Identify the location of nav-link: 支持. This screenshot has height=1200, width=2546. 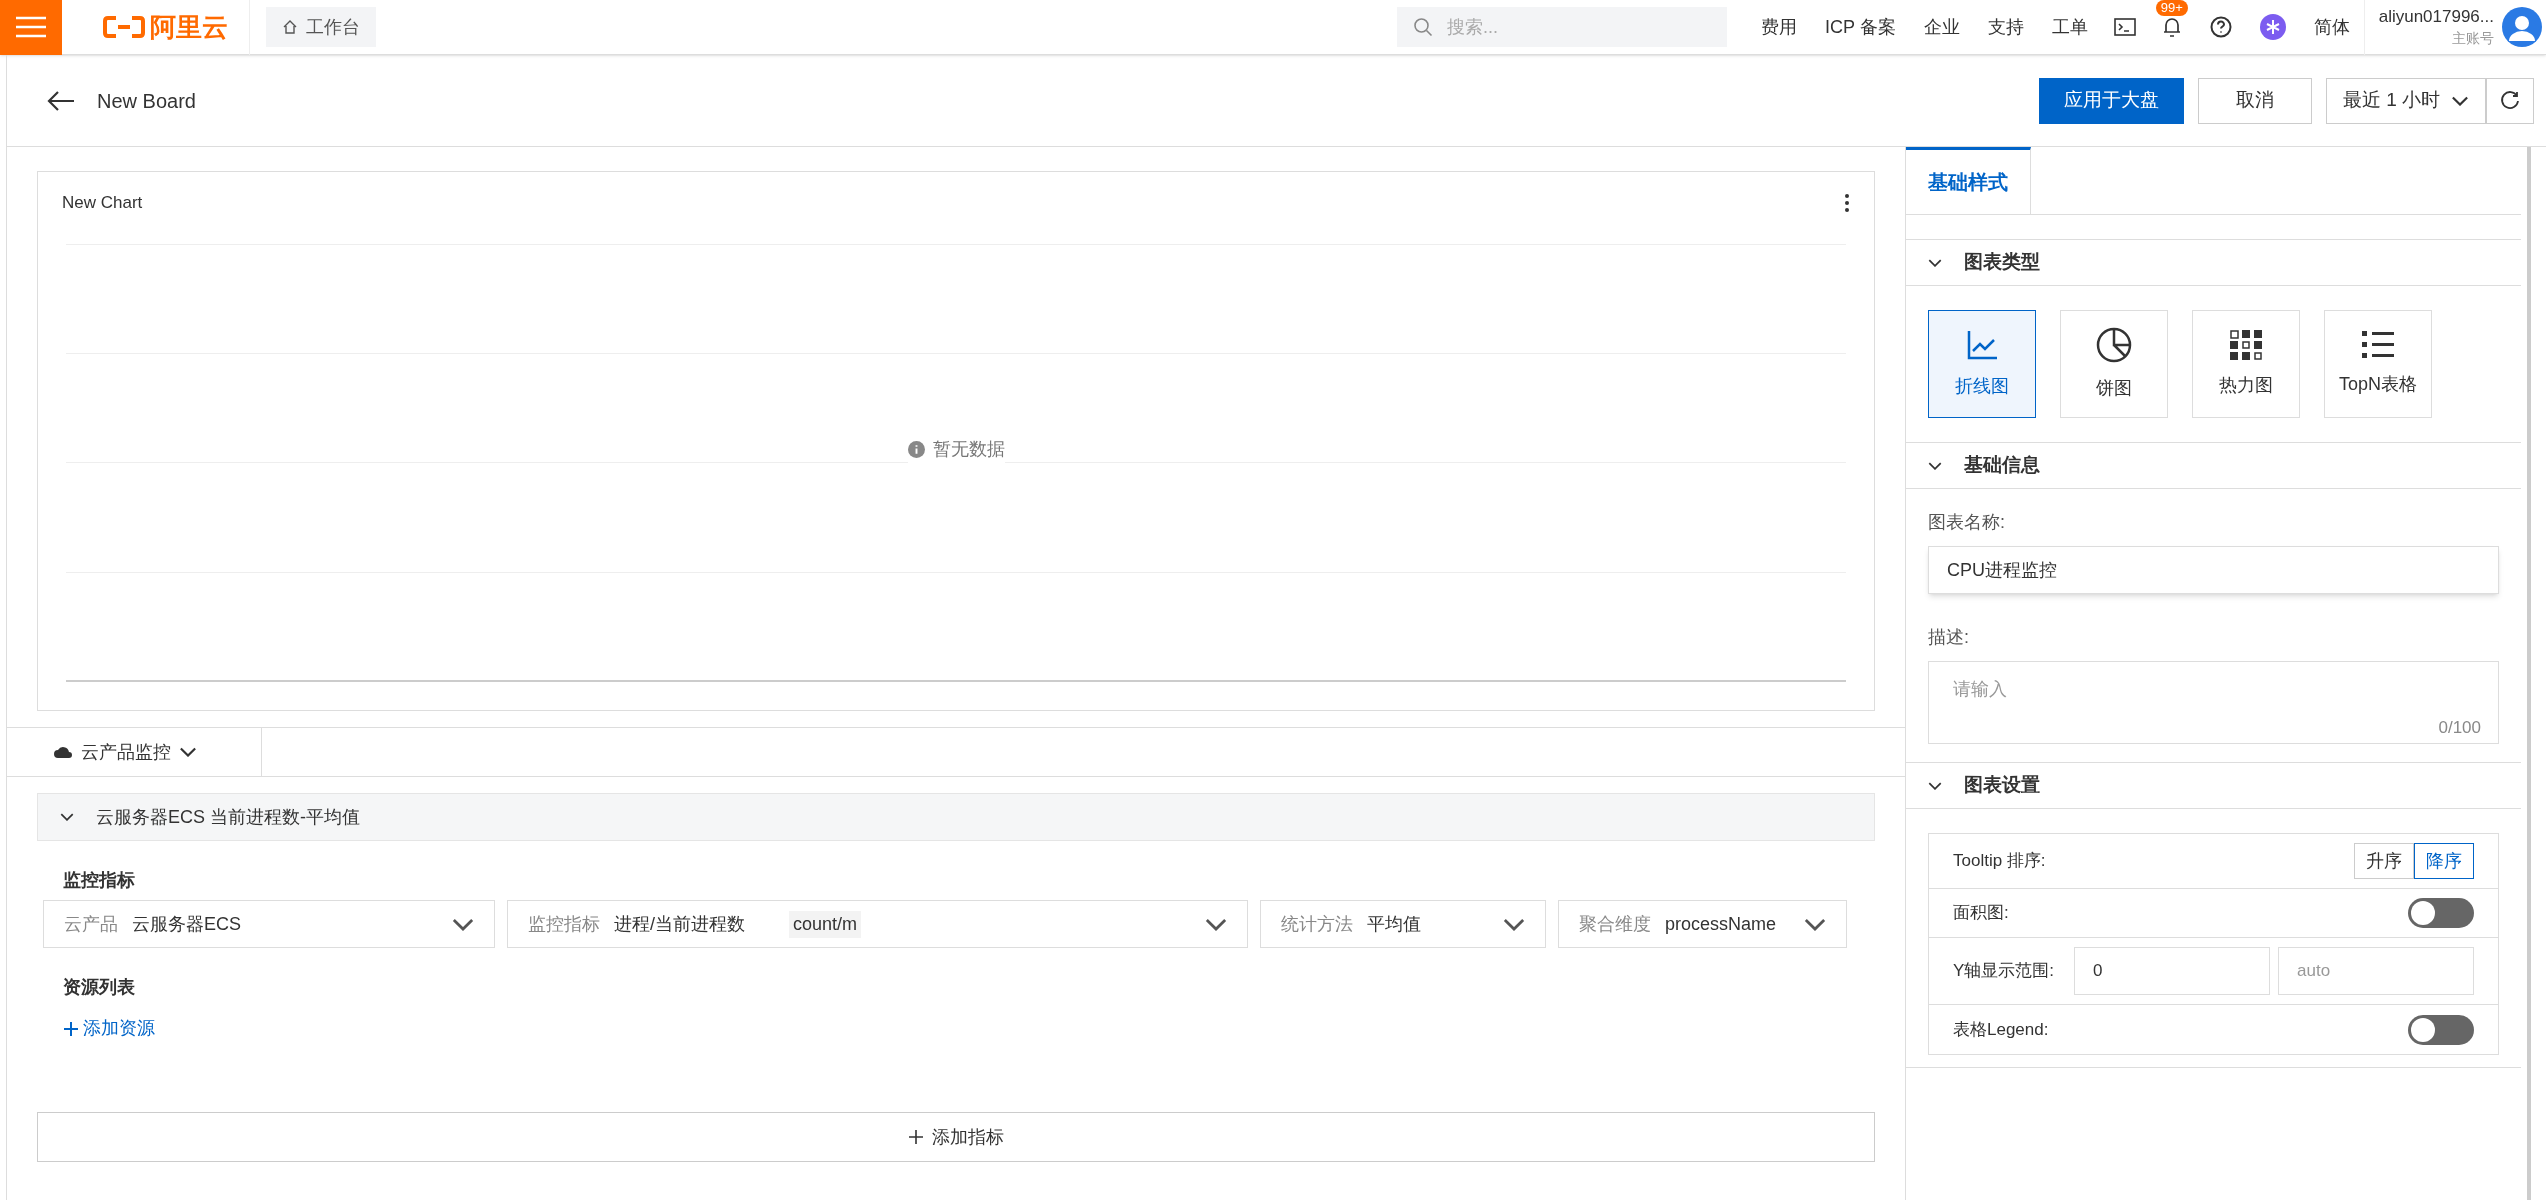
(2005, 27).